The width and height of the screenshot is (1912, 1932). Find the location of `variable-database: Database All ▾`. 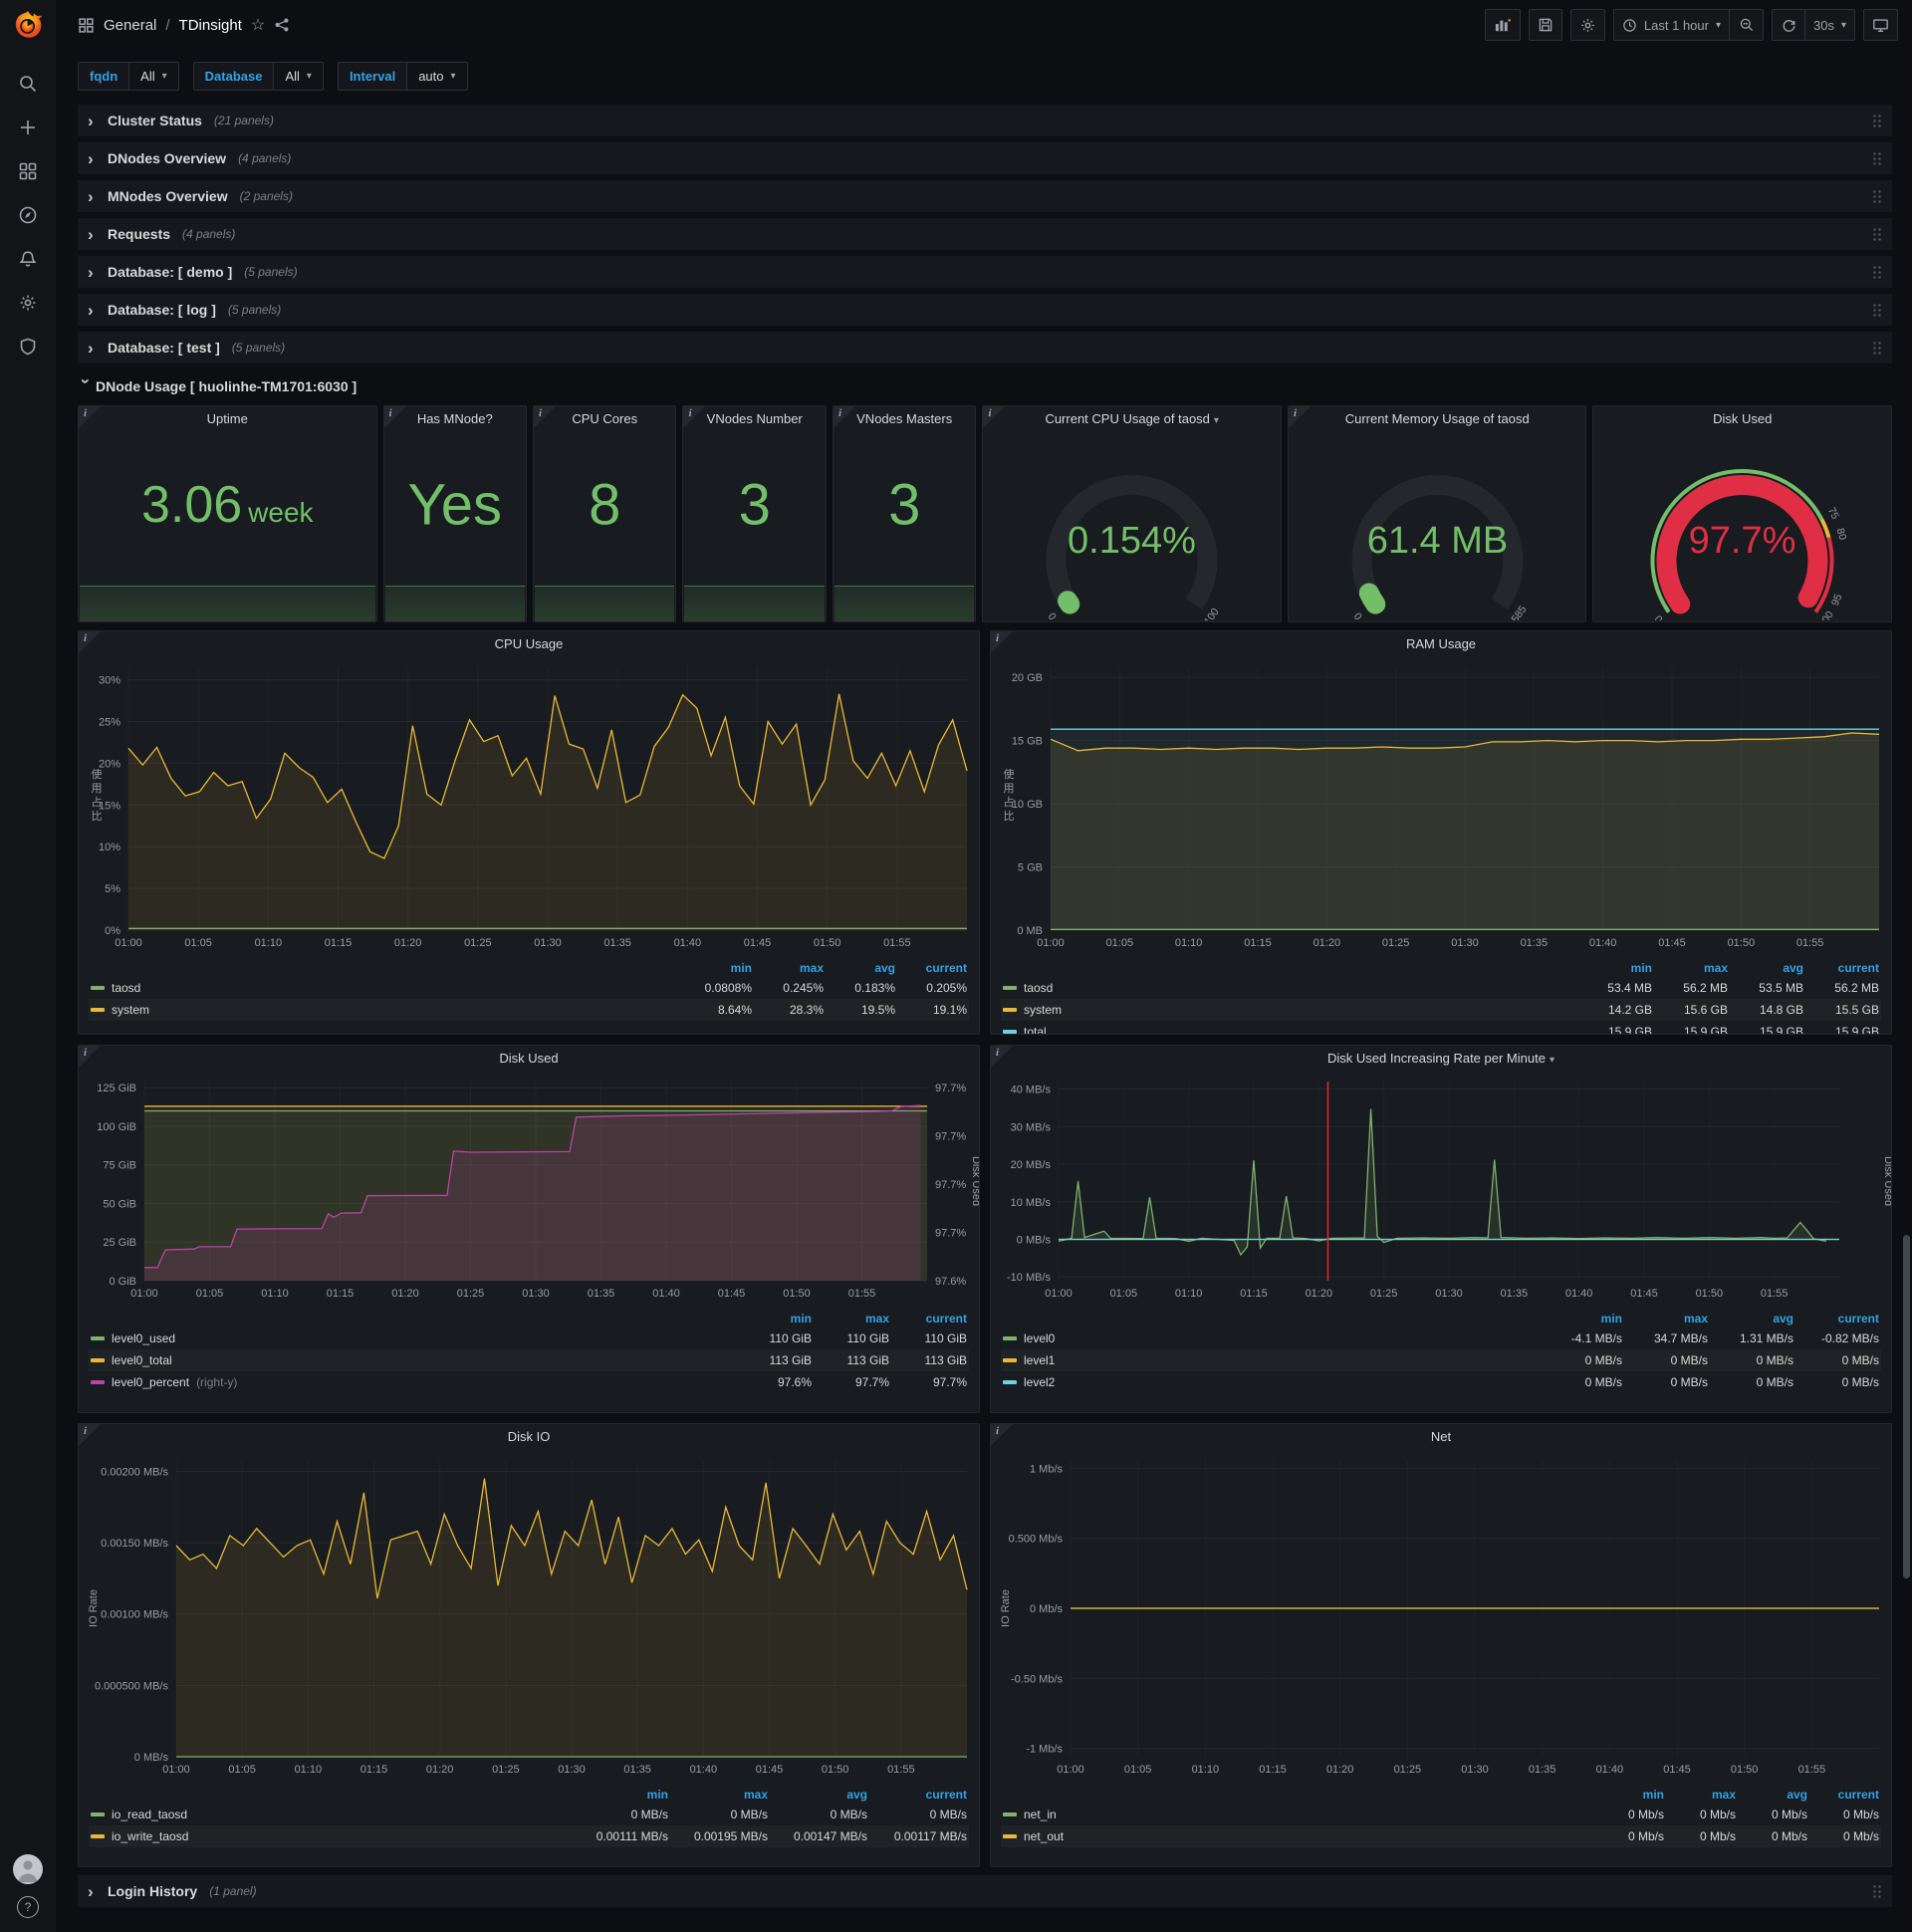

variable-database: Database All ▾ is located at coordinates (258, 76).